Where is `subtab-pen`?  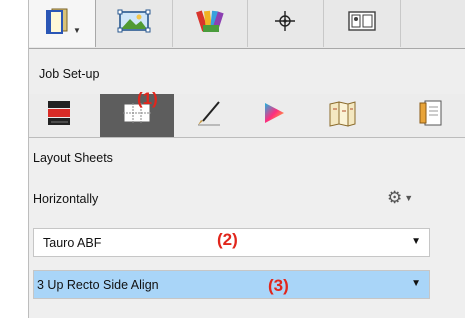
subtab-pen is located at coordinates (209, 115).